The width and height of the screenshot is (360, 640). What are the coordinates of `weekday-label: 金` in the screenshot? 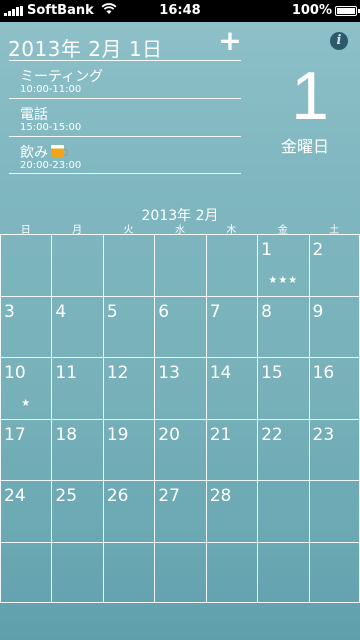 It's located at (282, 230).